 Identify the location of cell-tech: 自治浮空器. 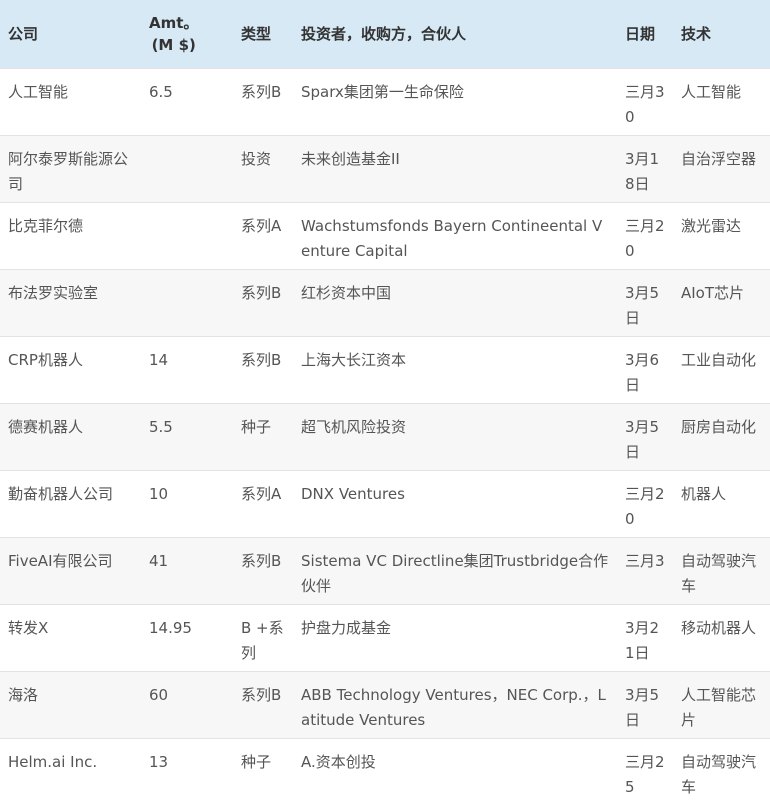
(719, 158).